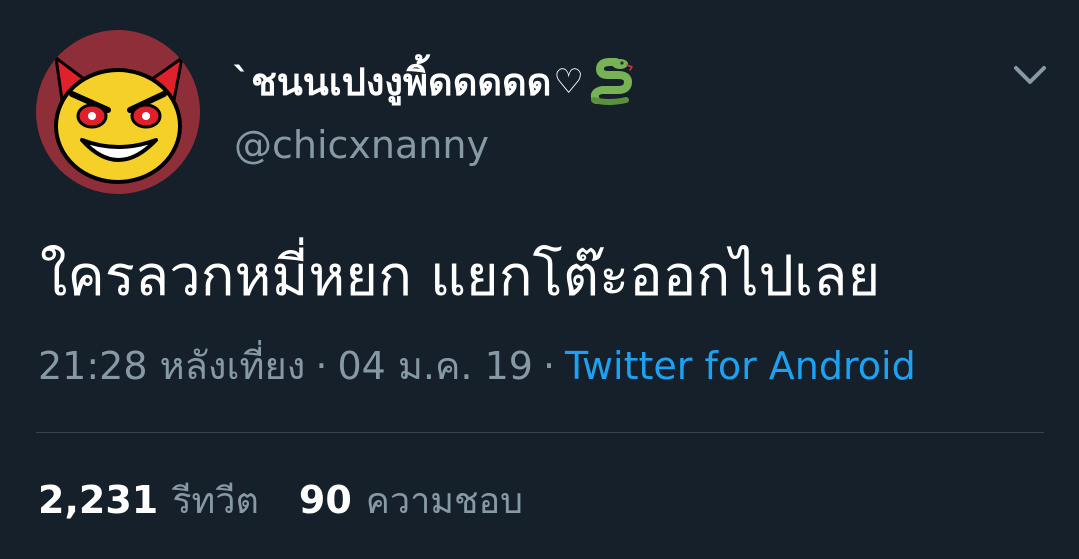 The width and height of the screenshot is (1079, 559). Describe the element at coordinates (435, 366) in the screenshot. I see `tweet-date: 04 ม.ค. 19` at that location.